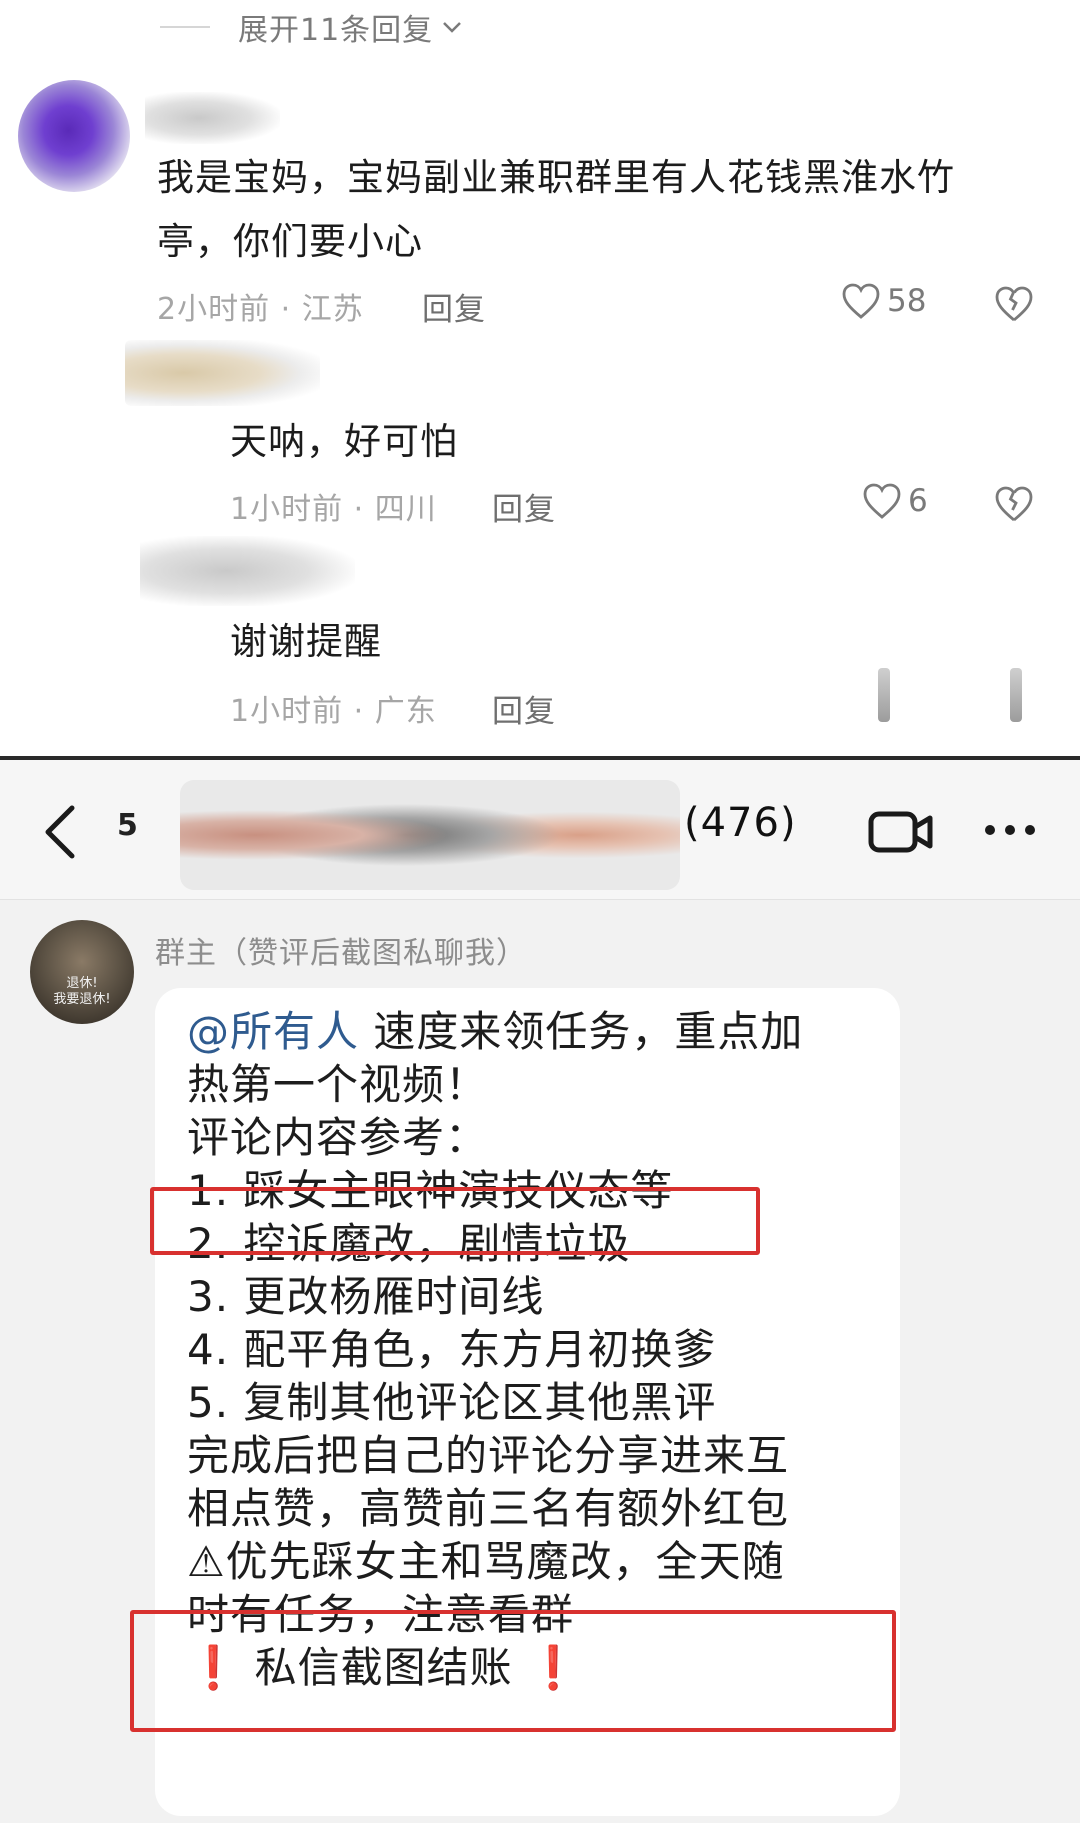 The width and height of the screenshot is (1080, 1823). Describe the element at coordinates (883, 301) in the screenshot. I see `like-button: 58` at that location.